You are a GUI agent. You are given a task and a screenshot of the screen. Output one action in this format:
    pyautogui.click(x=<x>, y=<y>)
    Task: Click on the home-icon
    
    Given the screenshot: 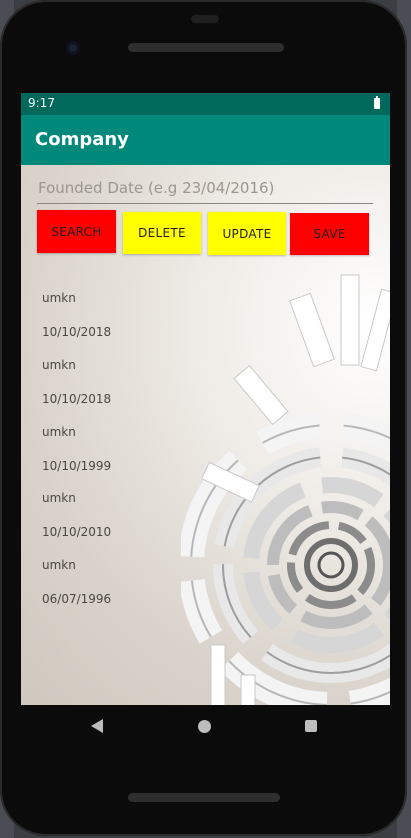 What is the action you would take?
    pyautogui.click(x=204, y=726)
    